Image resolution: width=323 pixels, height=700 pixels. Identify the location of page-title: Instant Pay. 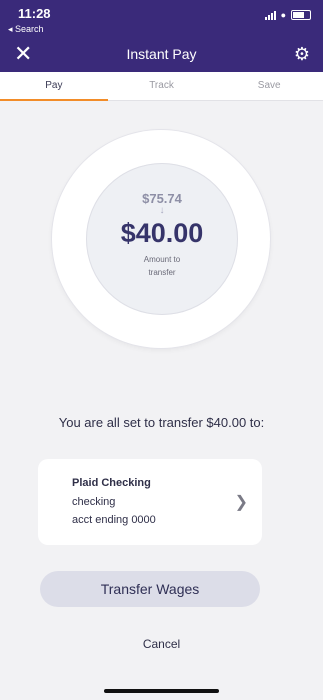
(161, 54).